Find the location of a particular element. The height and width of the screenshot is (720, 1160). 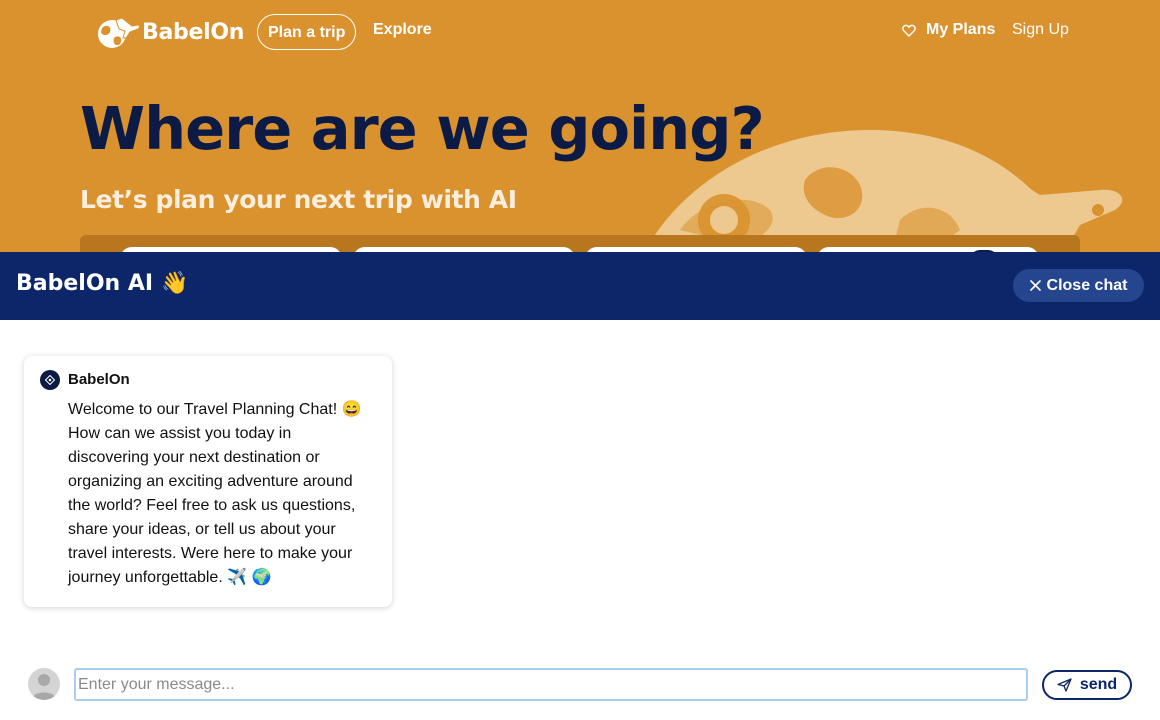

my-plans-label: My Plans is located at coordinates (961, 29).